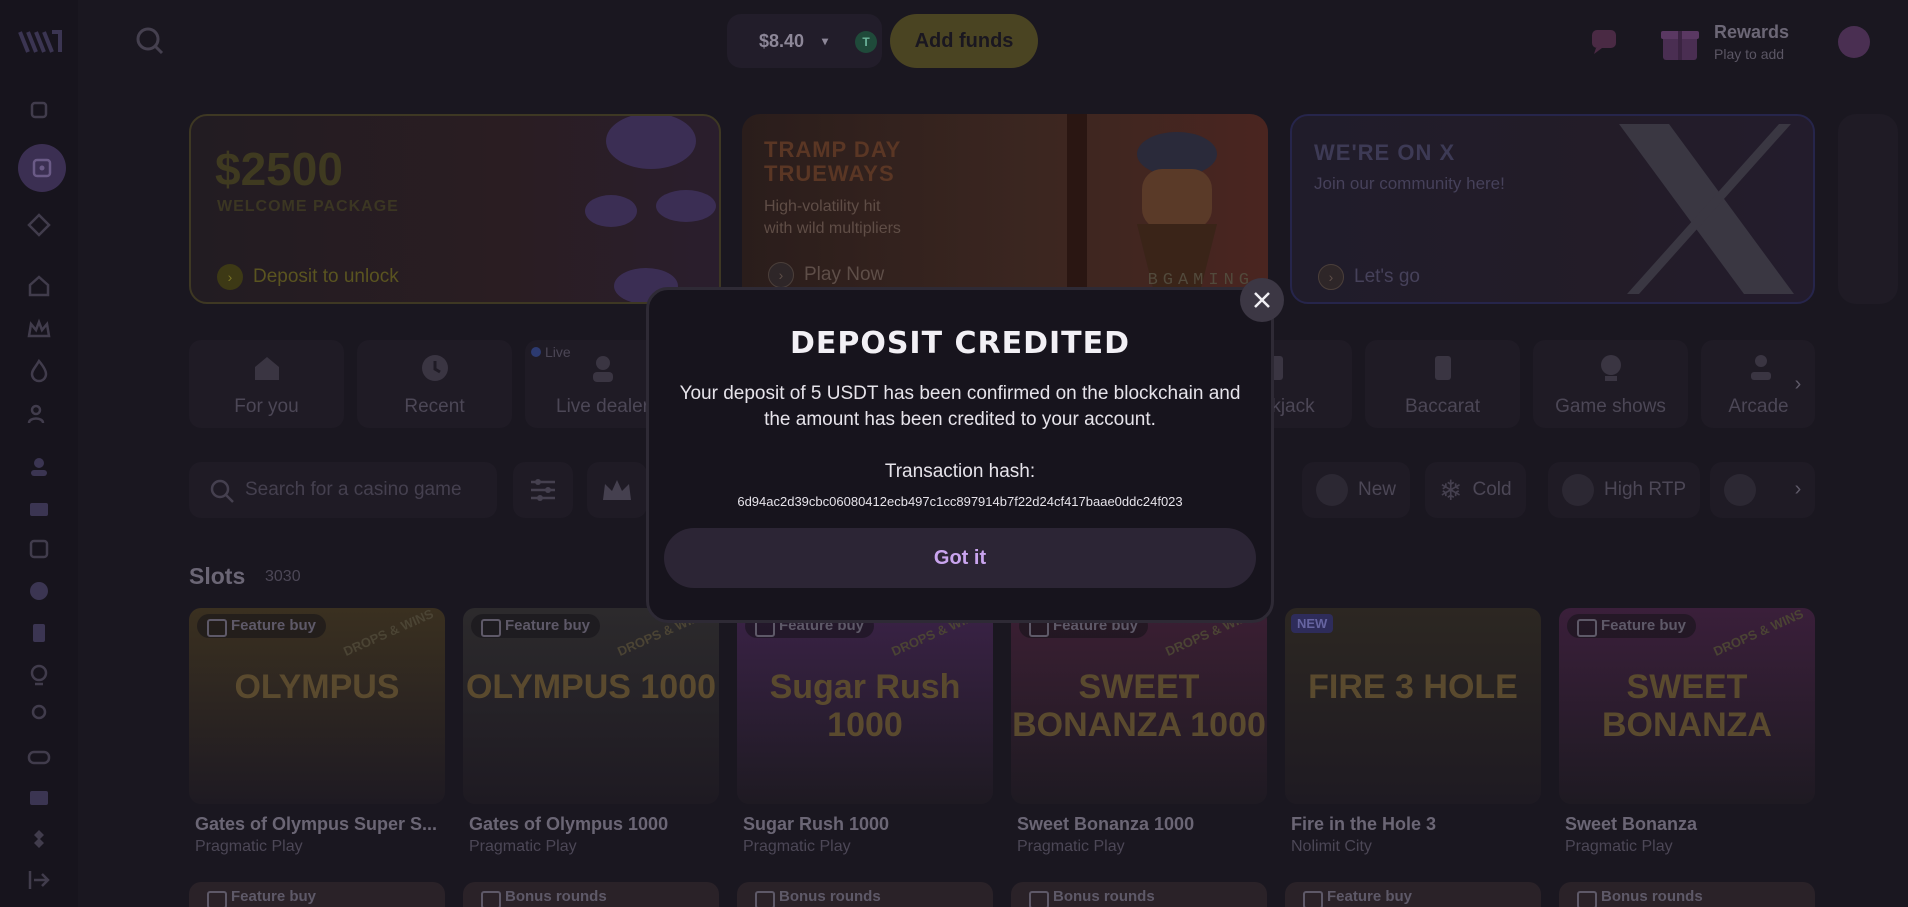 This screenshot has height=907, width=1908. Describe the element at coordinates (960, 558) in the screenshot. I see `got-it-button: Got it` at that location.